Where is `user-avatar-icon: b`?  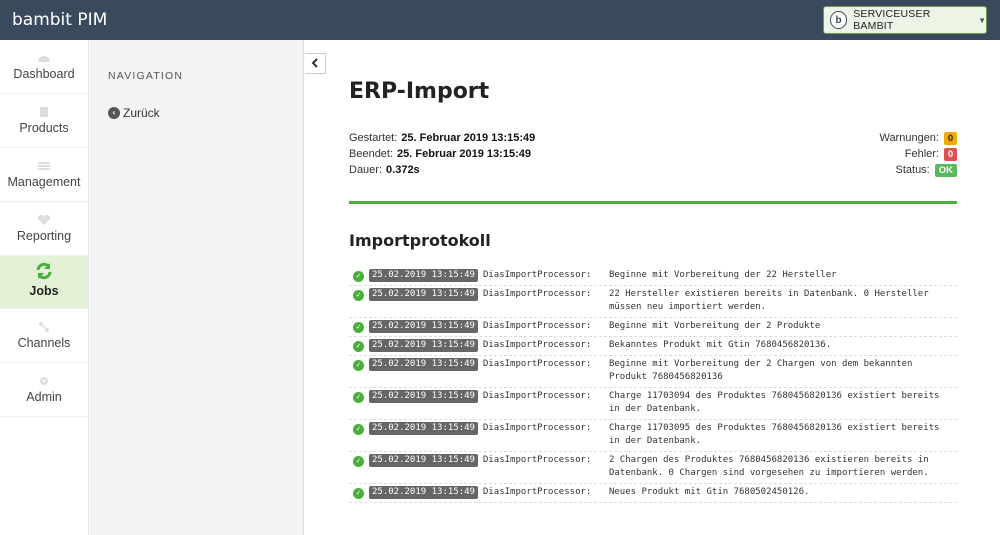 user-avatar-icon: b is located at coordinates (839, 20).